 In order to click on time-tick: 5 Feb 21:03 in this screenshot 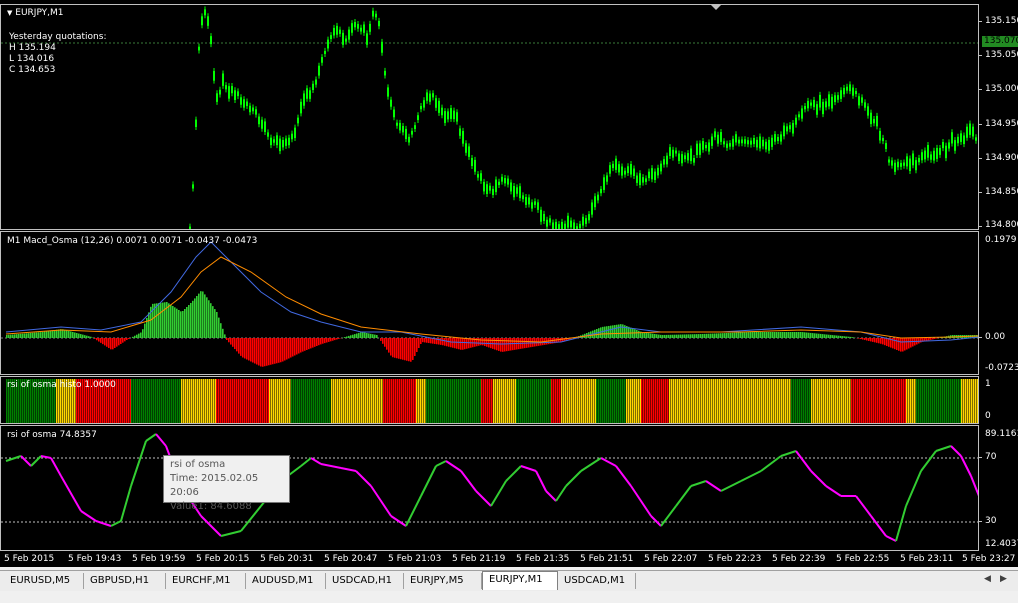, I will do `click(415, 559)`.